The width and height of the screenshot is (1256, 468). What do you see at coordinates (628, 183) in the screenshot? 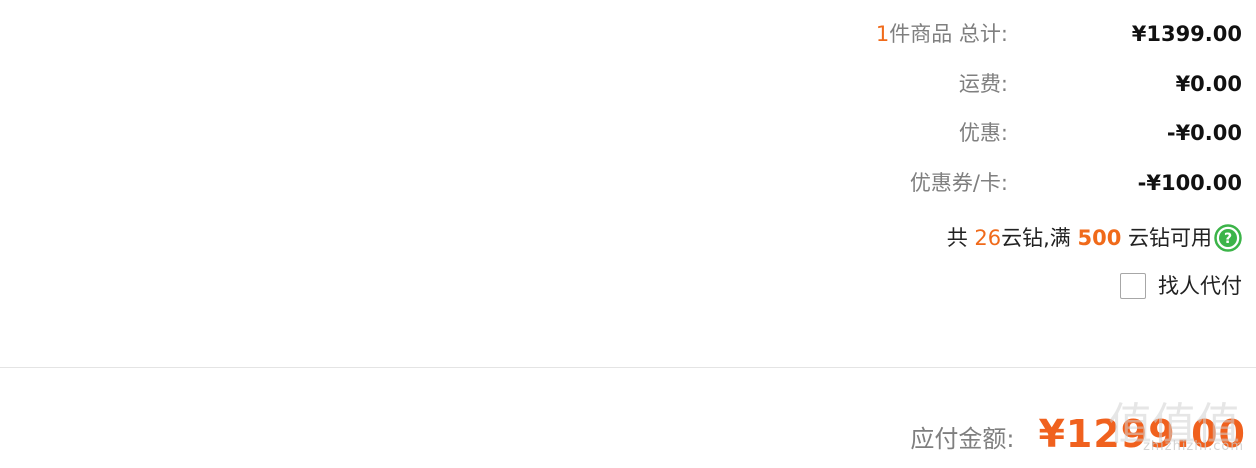
I see `coupon-row: 优惠券/卡: -¥100.00` at bounding box center [628, 183].